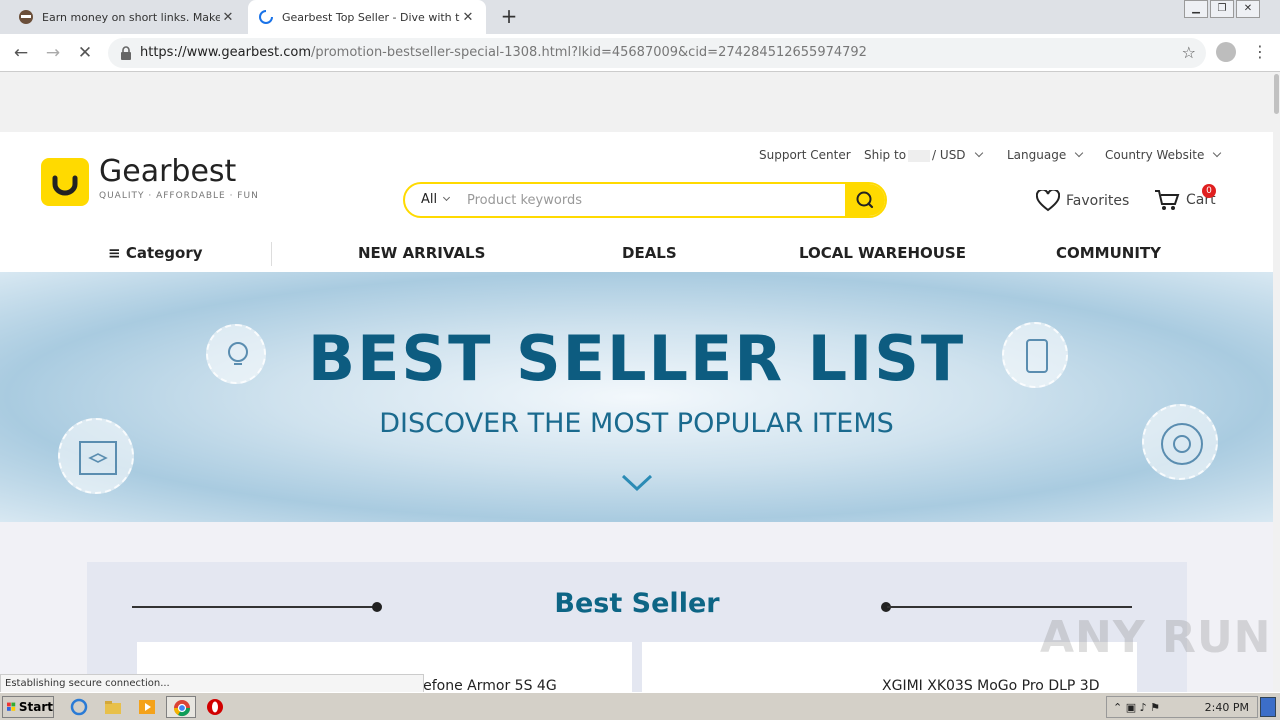  What do you see at coordinates (1167, 200) in the screenshot?
I see `cart-icon` at bounding box center [1167, 200].